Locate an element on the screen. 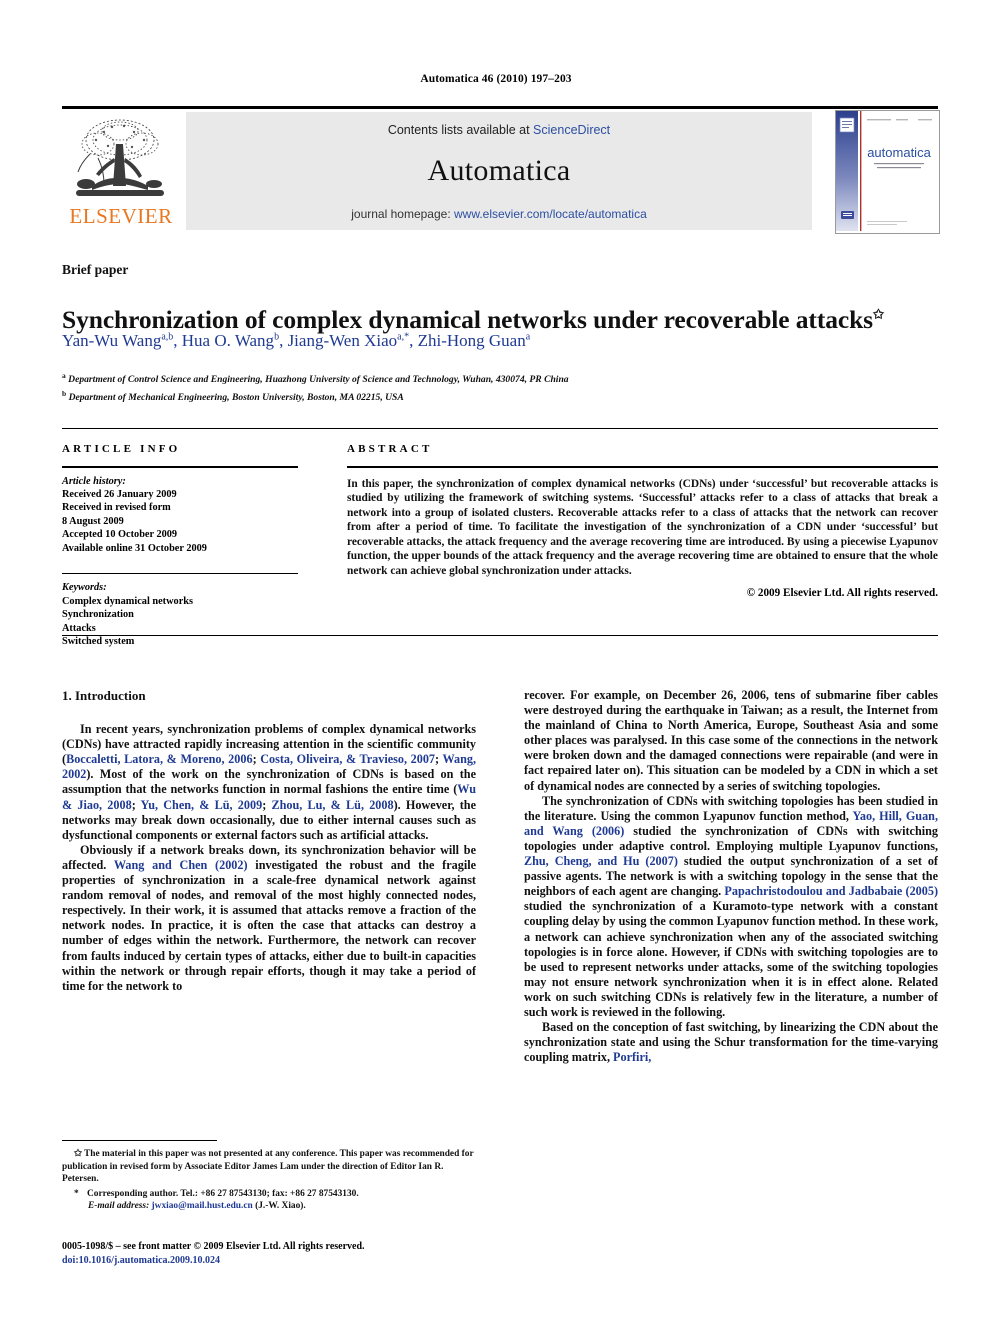  band-bottom-rule is located at coordinates (500, 635).